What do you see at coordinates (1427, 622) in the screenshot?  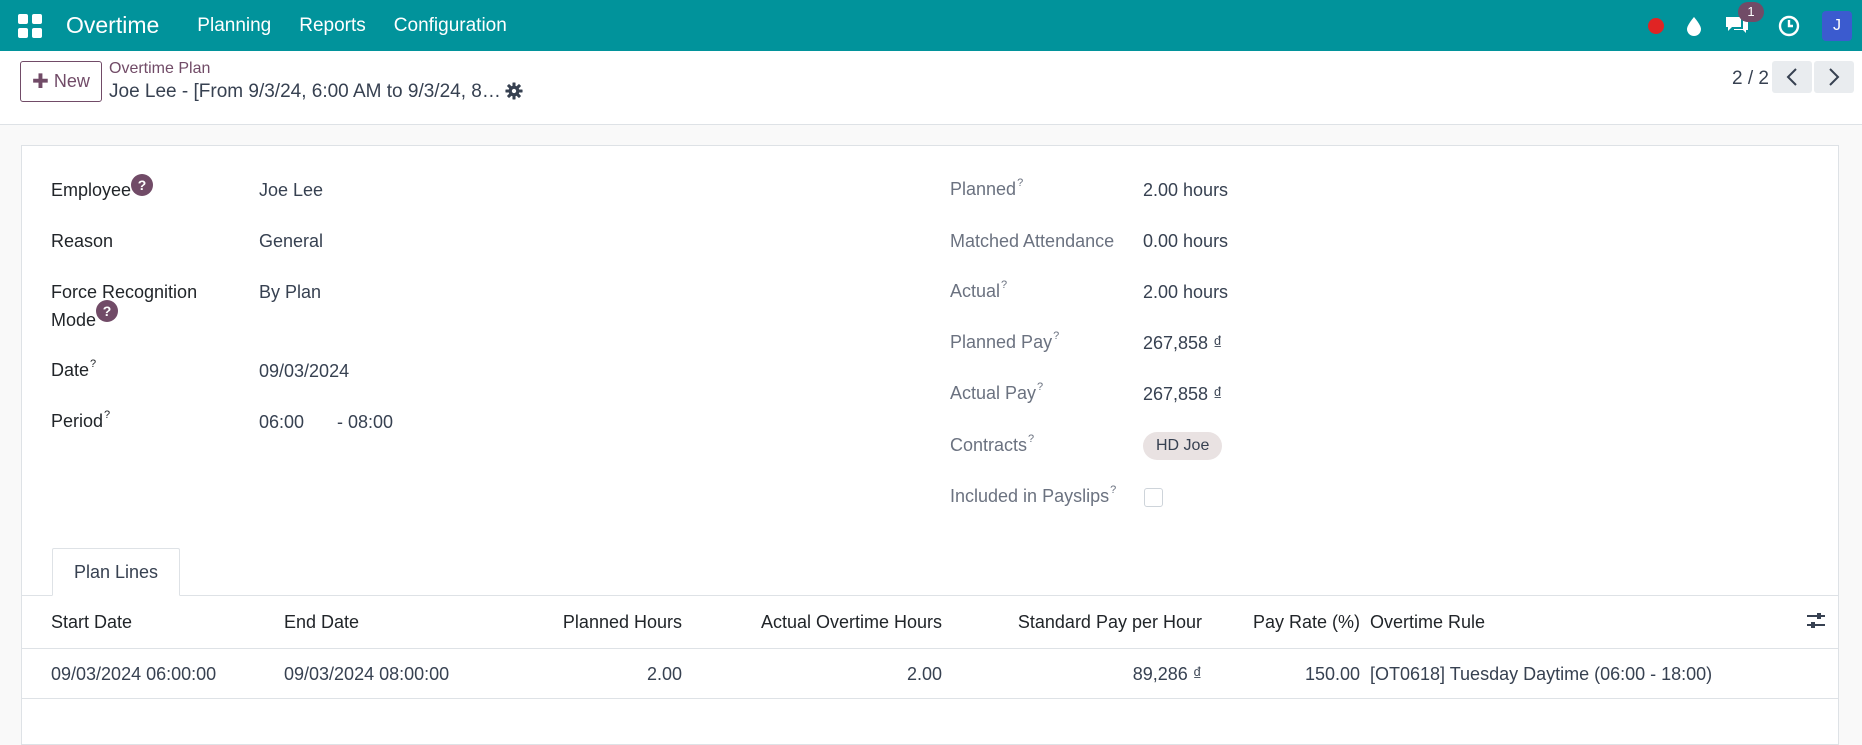 I see `col-overtime-rule: Overtime Rule` at bounding box center [1427, 622].